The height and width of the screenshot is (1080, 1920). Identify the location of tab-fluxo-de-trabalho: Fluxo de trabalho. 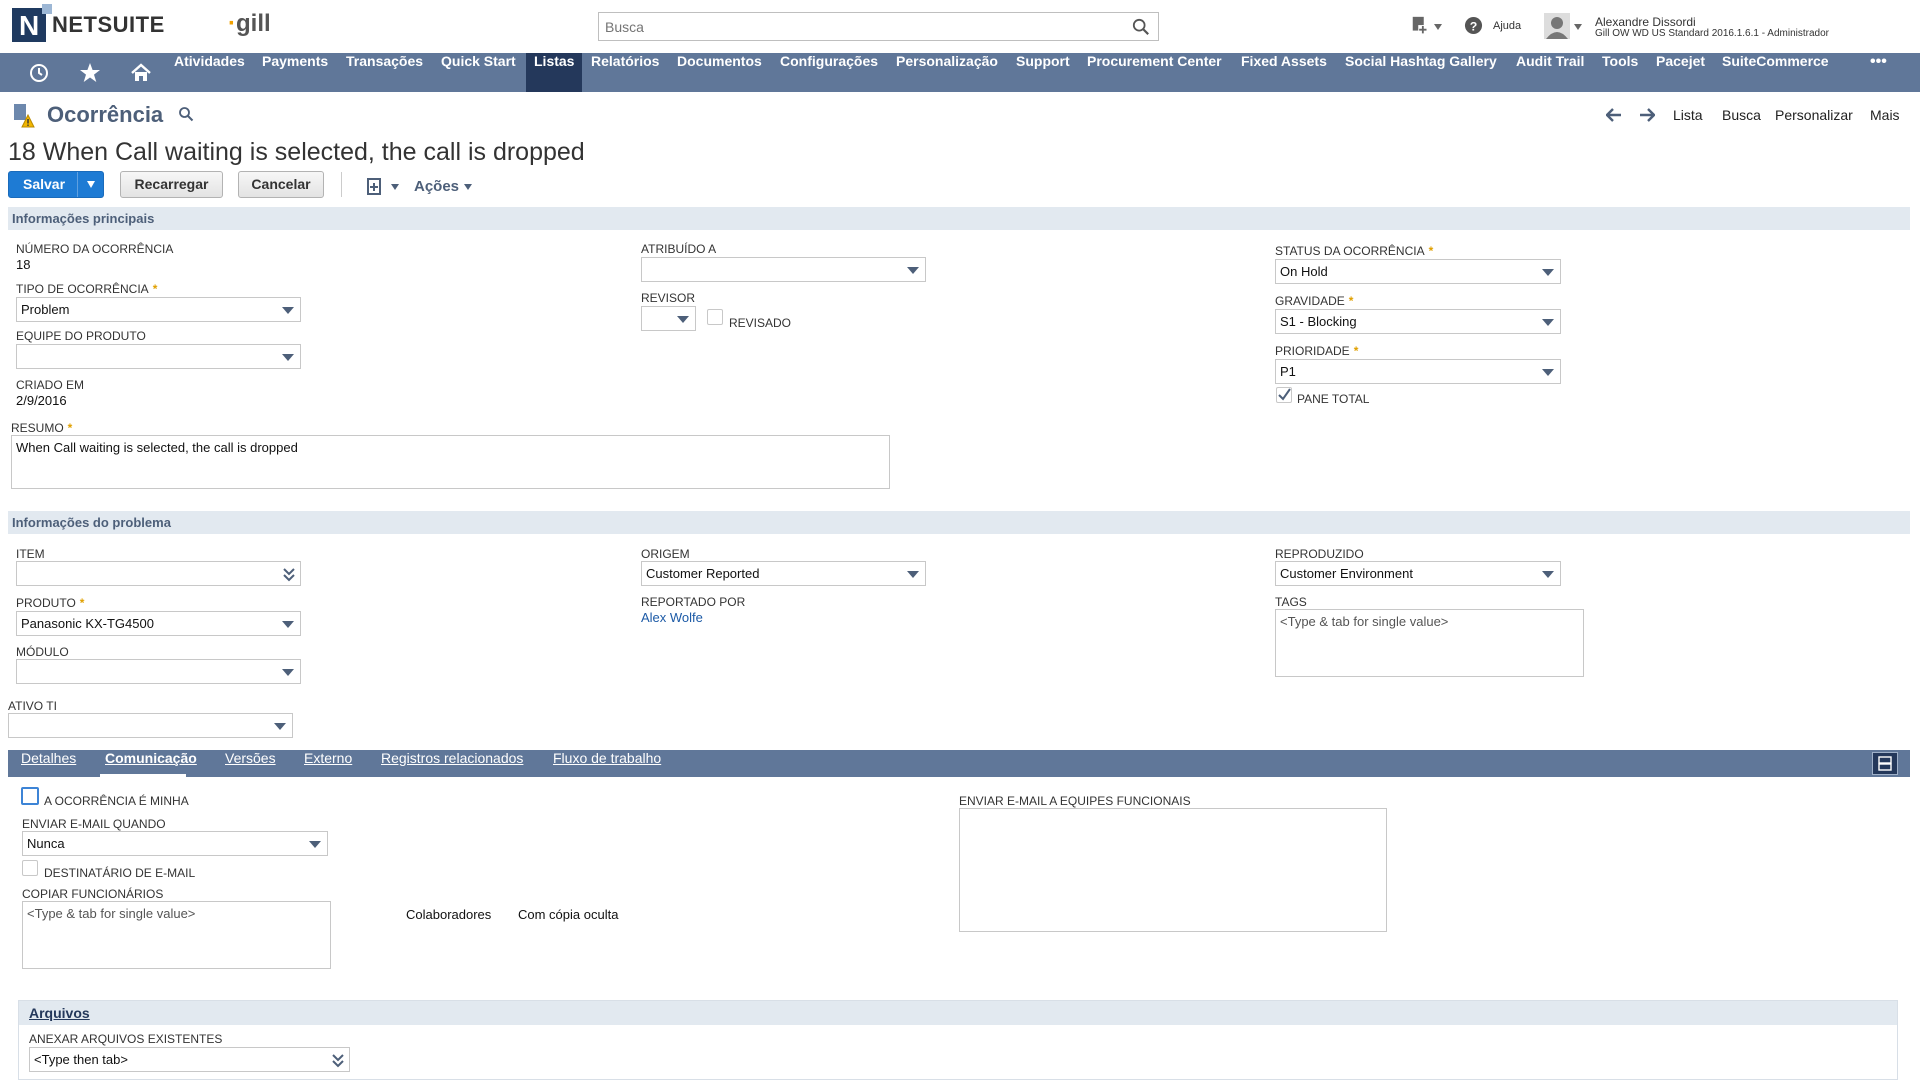
(607, 763).